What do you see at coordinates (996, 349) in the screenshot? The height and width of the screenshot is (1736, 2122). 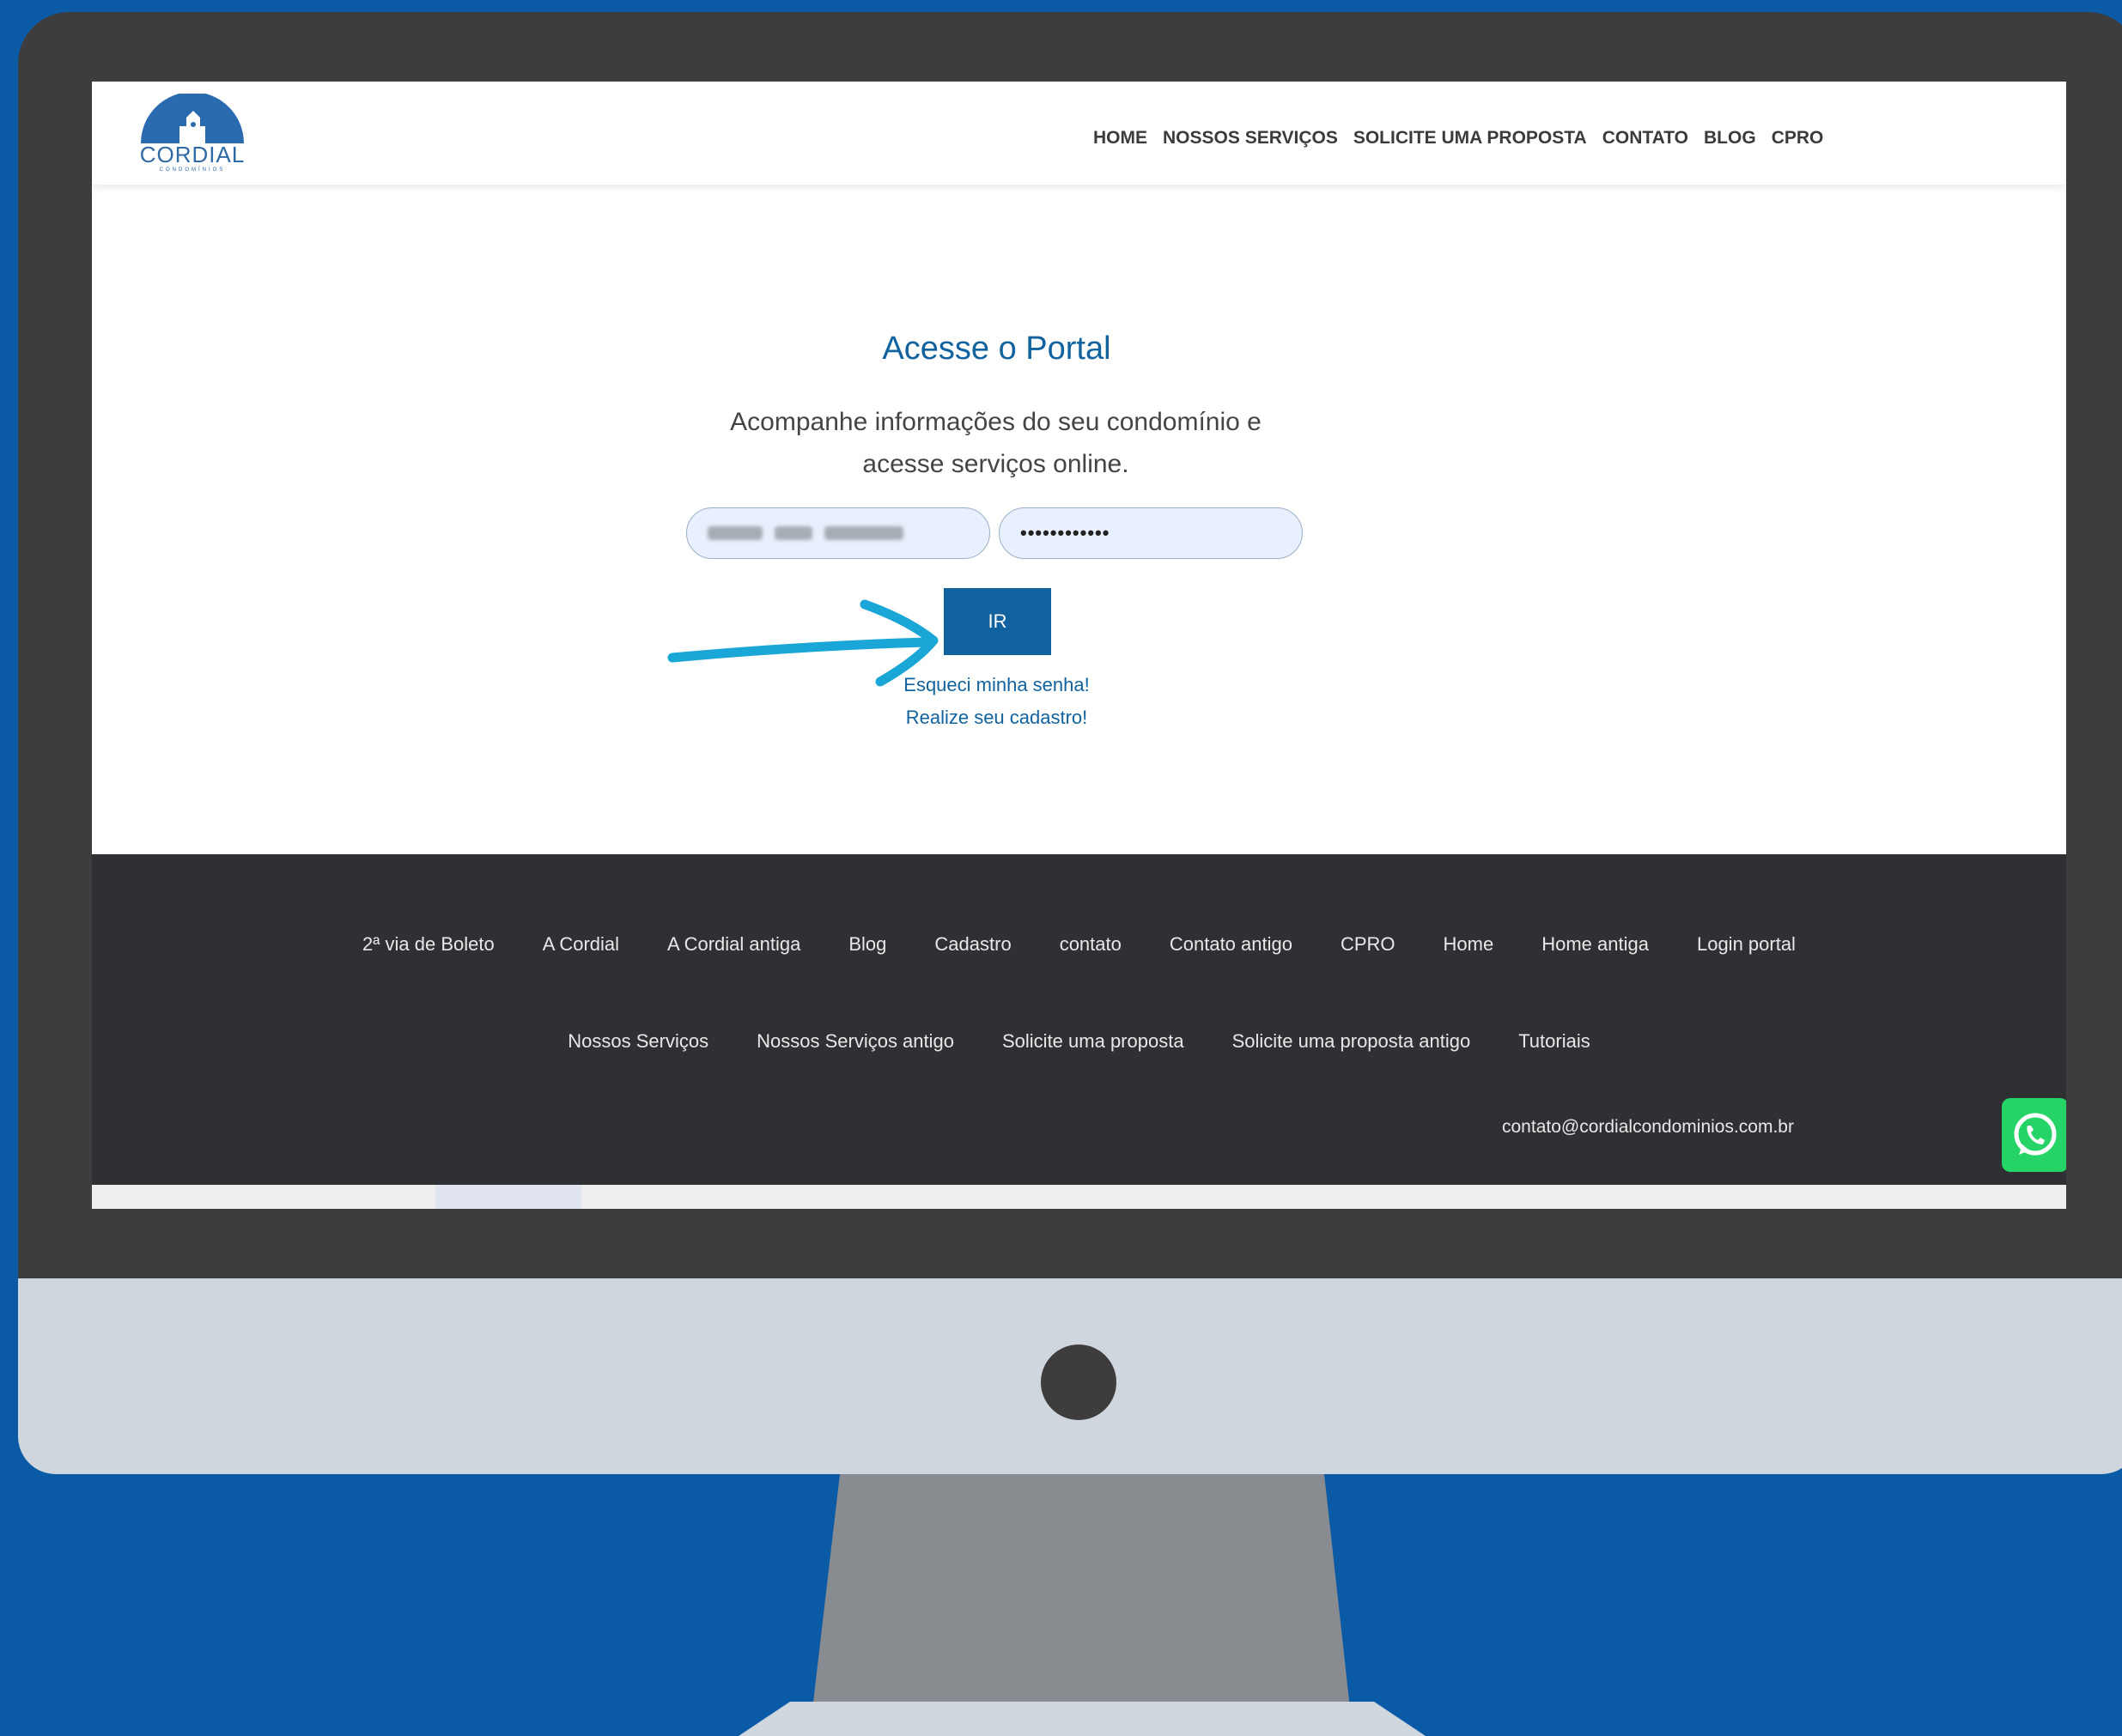 I see `page-title: Acesse o Portal` at bounding box center [996, 349].